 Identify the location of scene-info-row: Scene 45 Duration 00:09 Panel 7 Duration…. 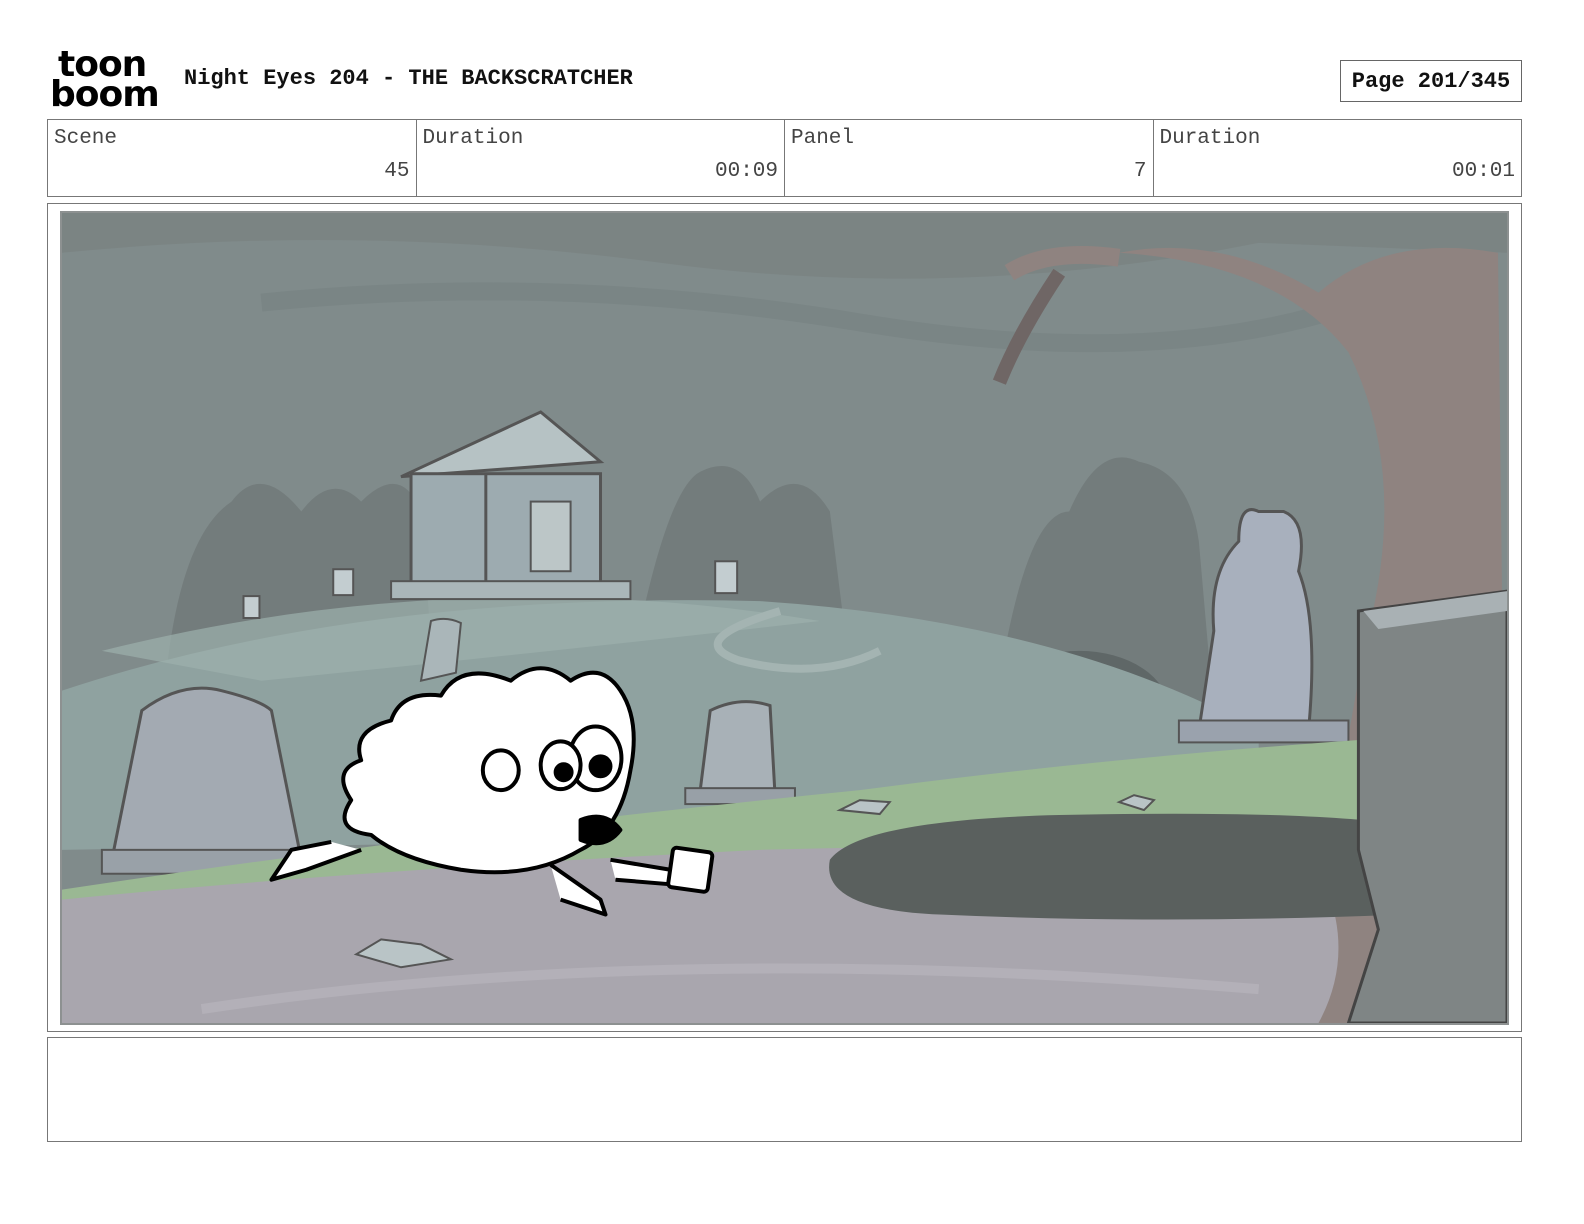
(784, 158).